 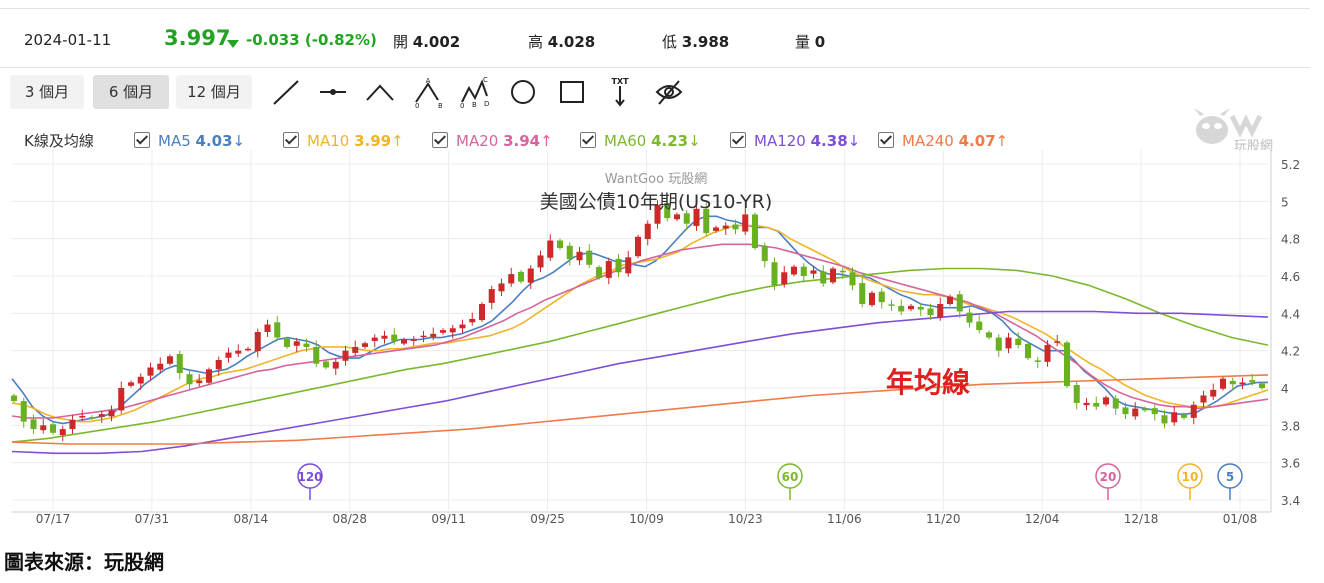 I want to click on abc-pattern-tool-icon: A 0 B, so click(x=427, y=93).